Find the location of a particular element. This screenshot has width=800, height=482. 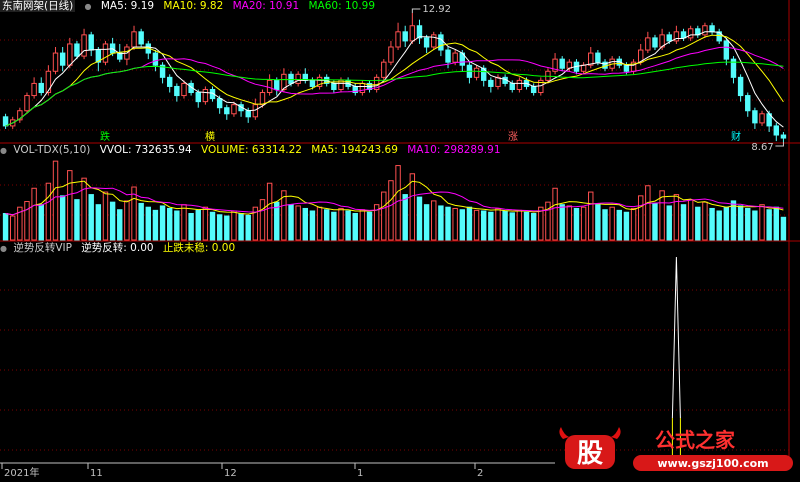

time-axis-label: 2021年 is located at coordinates (21, 472).